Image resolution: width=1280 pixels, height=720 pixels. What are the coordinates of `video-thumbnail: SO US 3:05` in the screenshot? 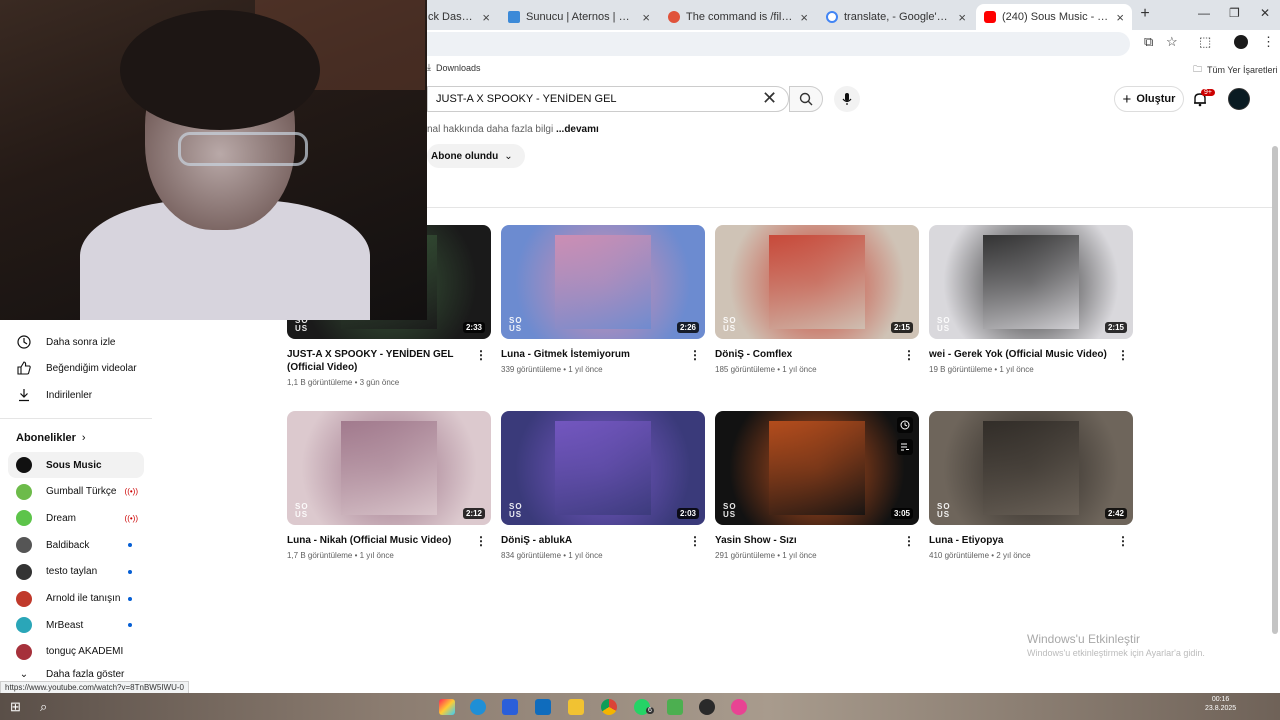 It's located at (817, 468).